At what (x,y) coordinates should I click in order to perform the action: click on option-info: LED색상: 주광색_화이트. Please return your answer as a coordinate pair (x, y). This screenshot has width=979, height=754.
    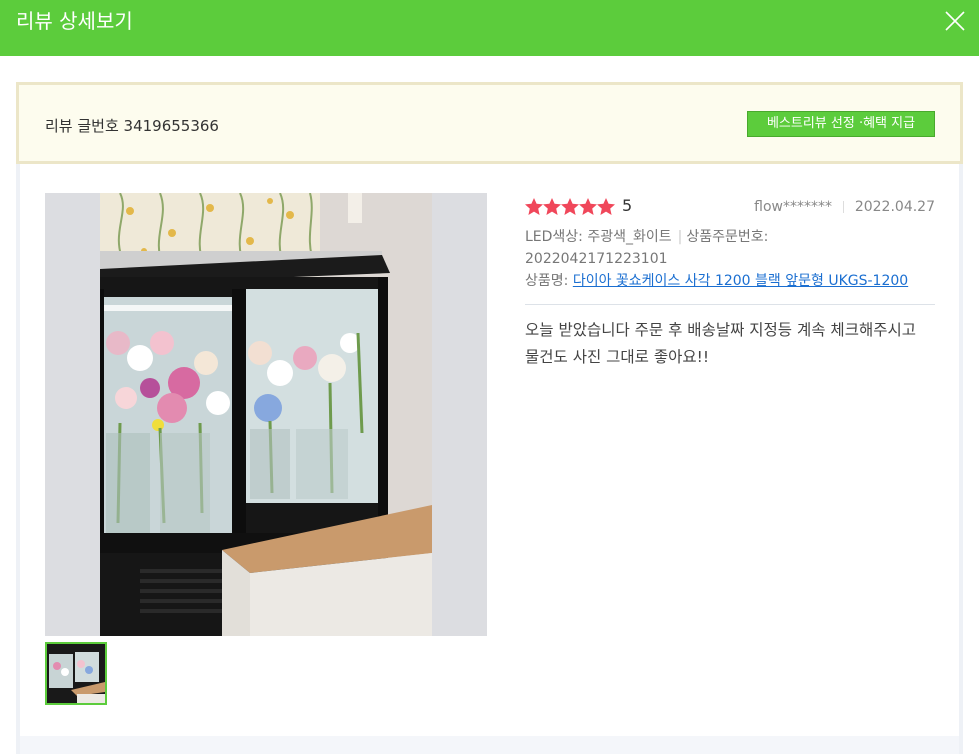
    Looking at the image, I should click on (598, 237).